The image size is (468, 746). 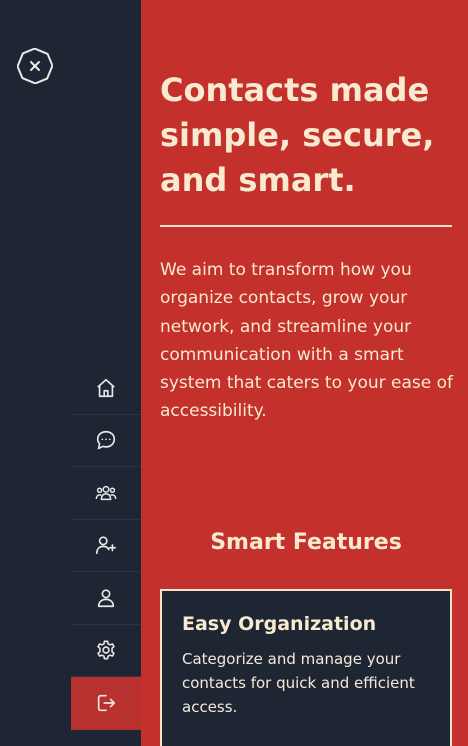 I want to click on sidebar-nav, so click(x=106, y=546).